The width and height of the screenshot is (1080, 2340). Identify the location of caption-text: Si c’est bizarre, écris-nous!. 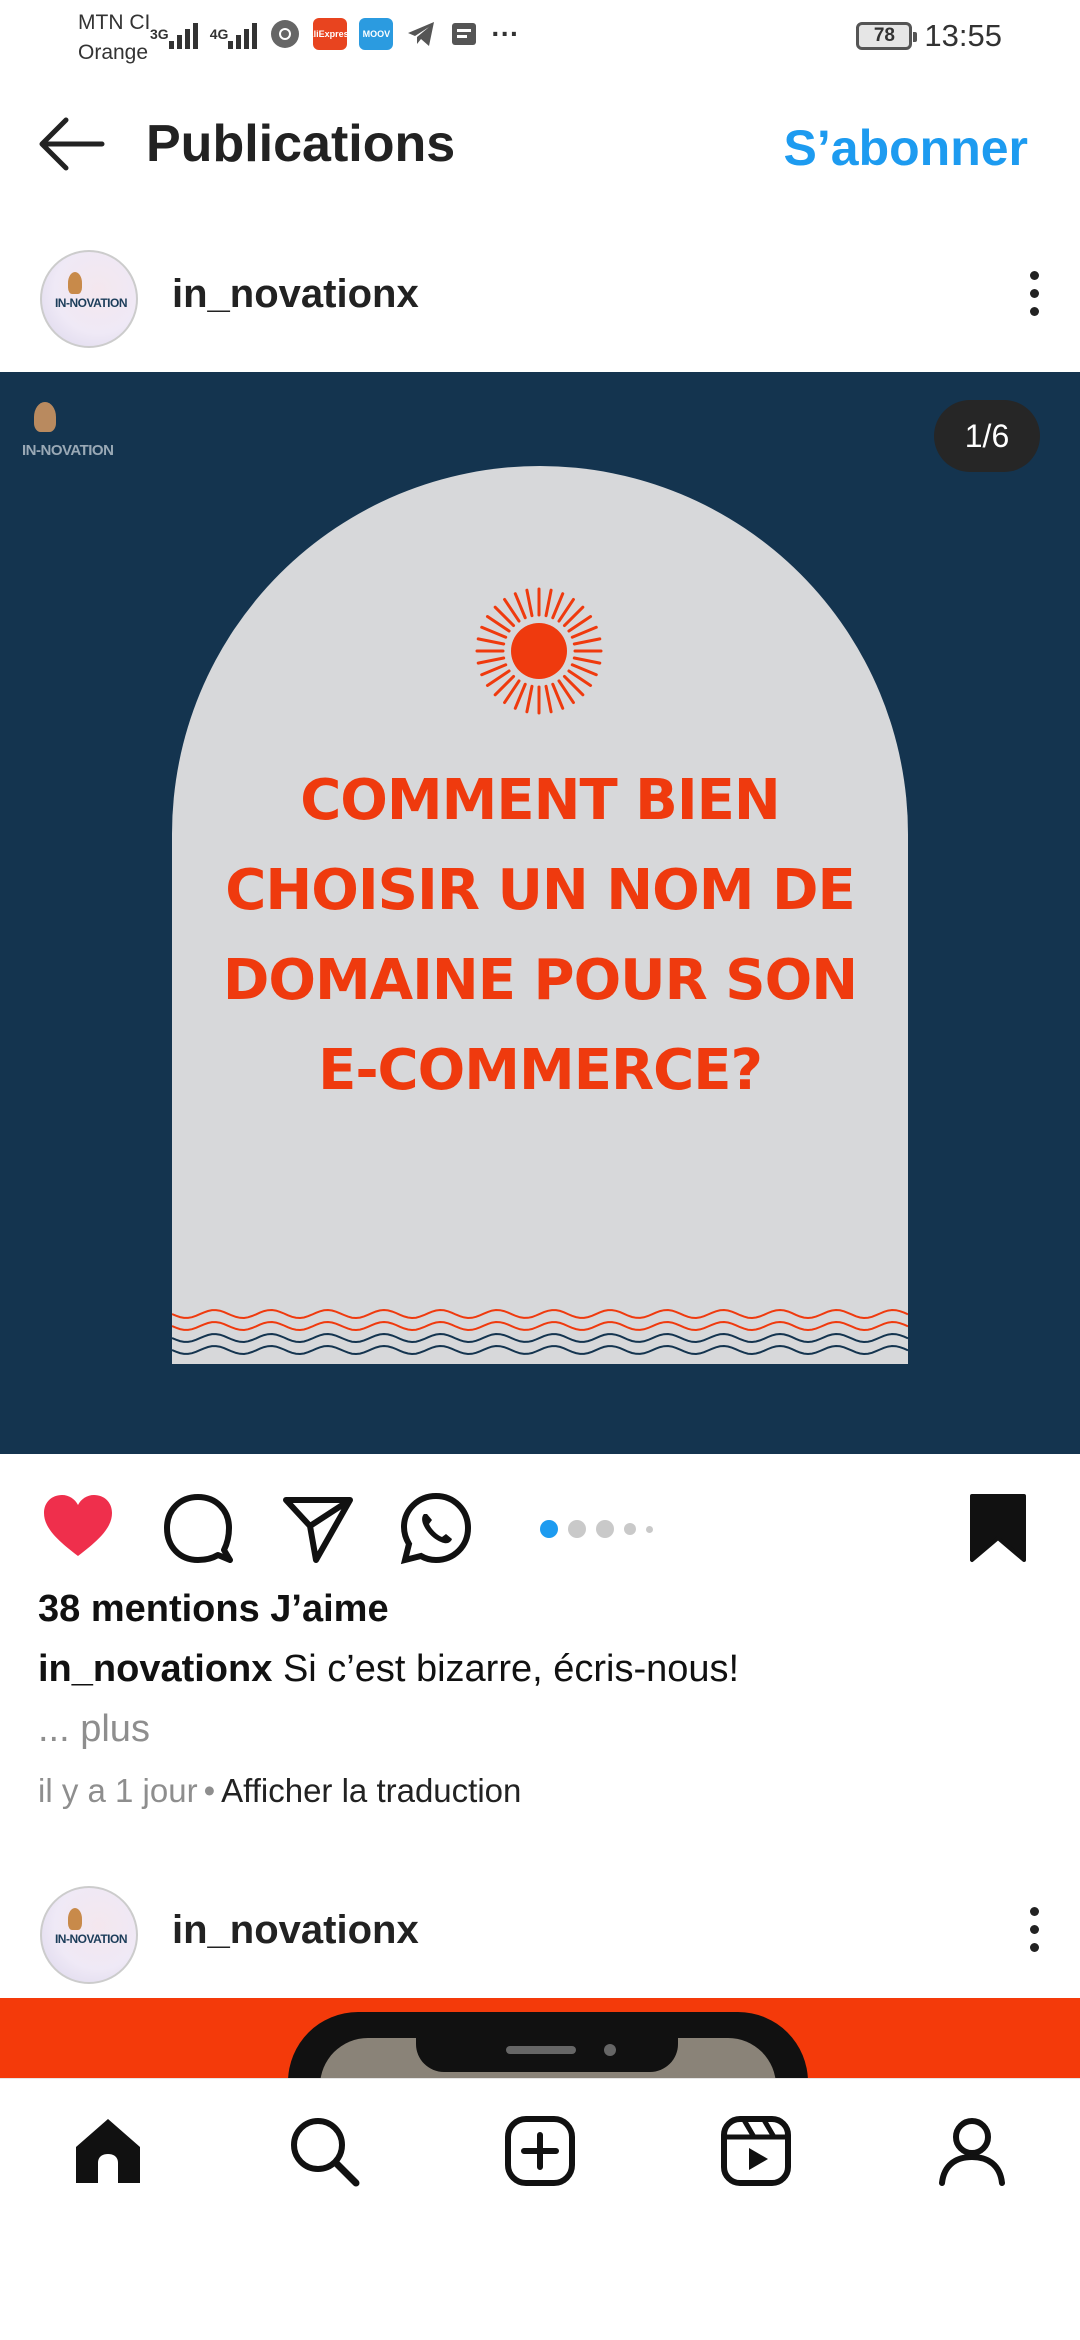
(511, 1669).